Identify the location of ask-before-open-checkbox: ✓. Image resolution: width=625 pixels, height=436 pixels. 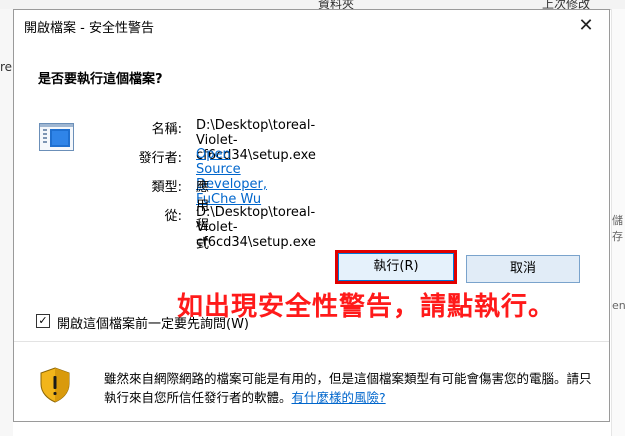
(43, 321).